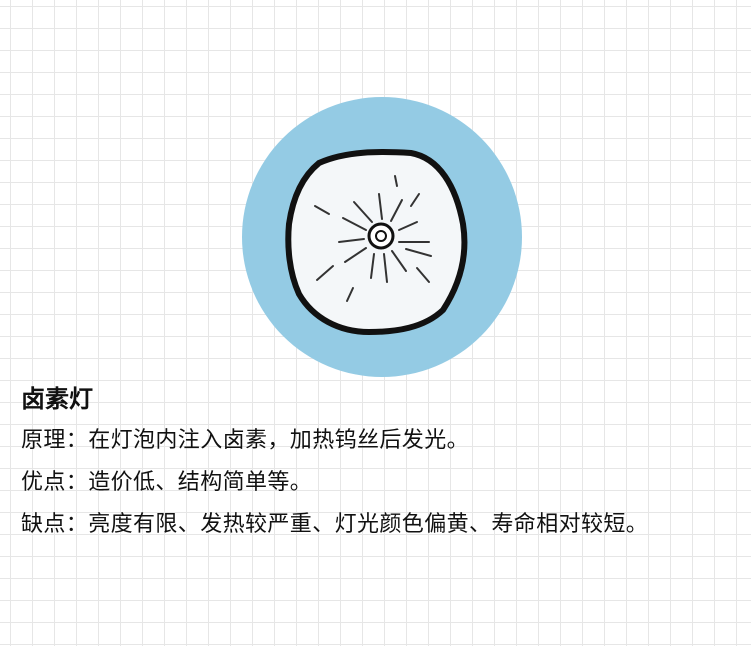  I want to click on principle-text: 原理：在灯泡内注入卤素，加热钨丝后发光。, so click(245, 440).